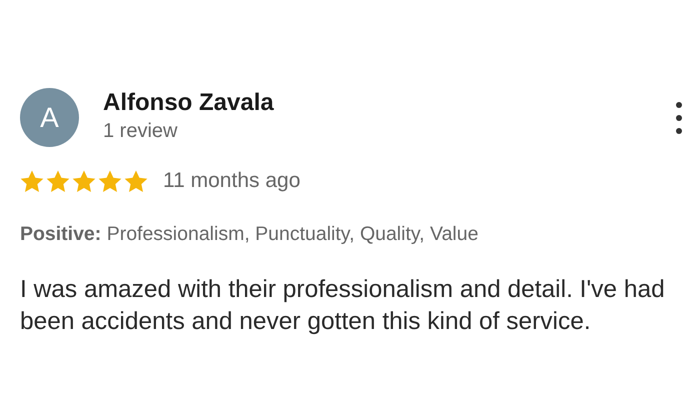 Image resolution: width=700 pixels, height=400 pixels. What do you see at coordinates (140, 131) in the screenshot?
I see `review-count: 1 review` at bounding box center [140, 131].